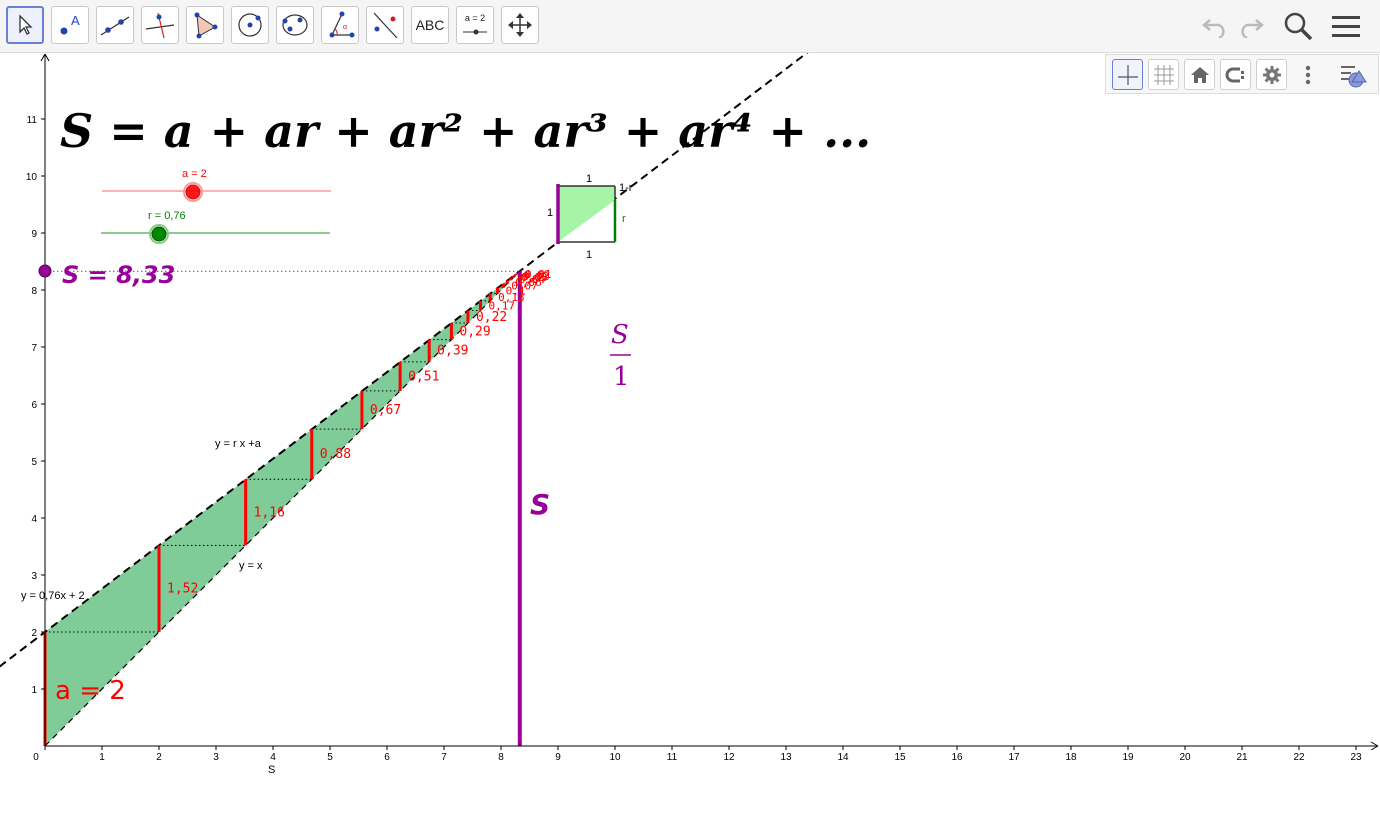  What do you see at coordinates (216, 185) in the screenshot?
I see `slider-a: a = 2` at bounding box center [216, 185].